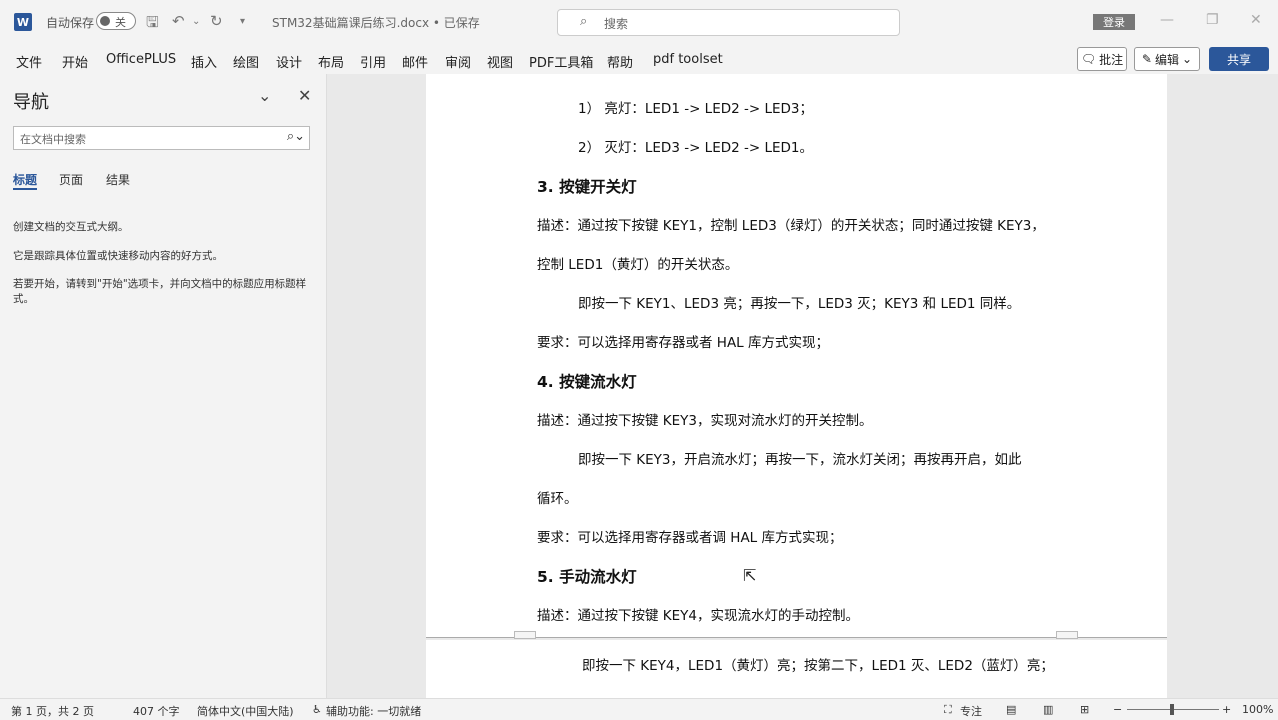  I want to click on editing-button: ✎ 编辑 ⌄, so click(1167, 59).